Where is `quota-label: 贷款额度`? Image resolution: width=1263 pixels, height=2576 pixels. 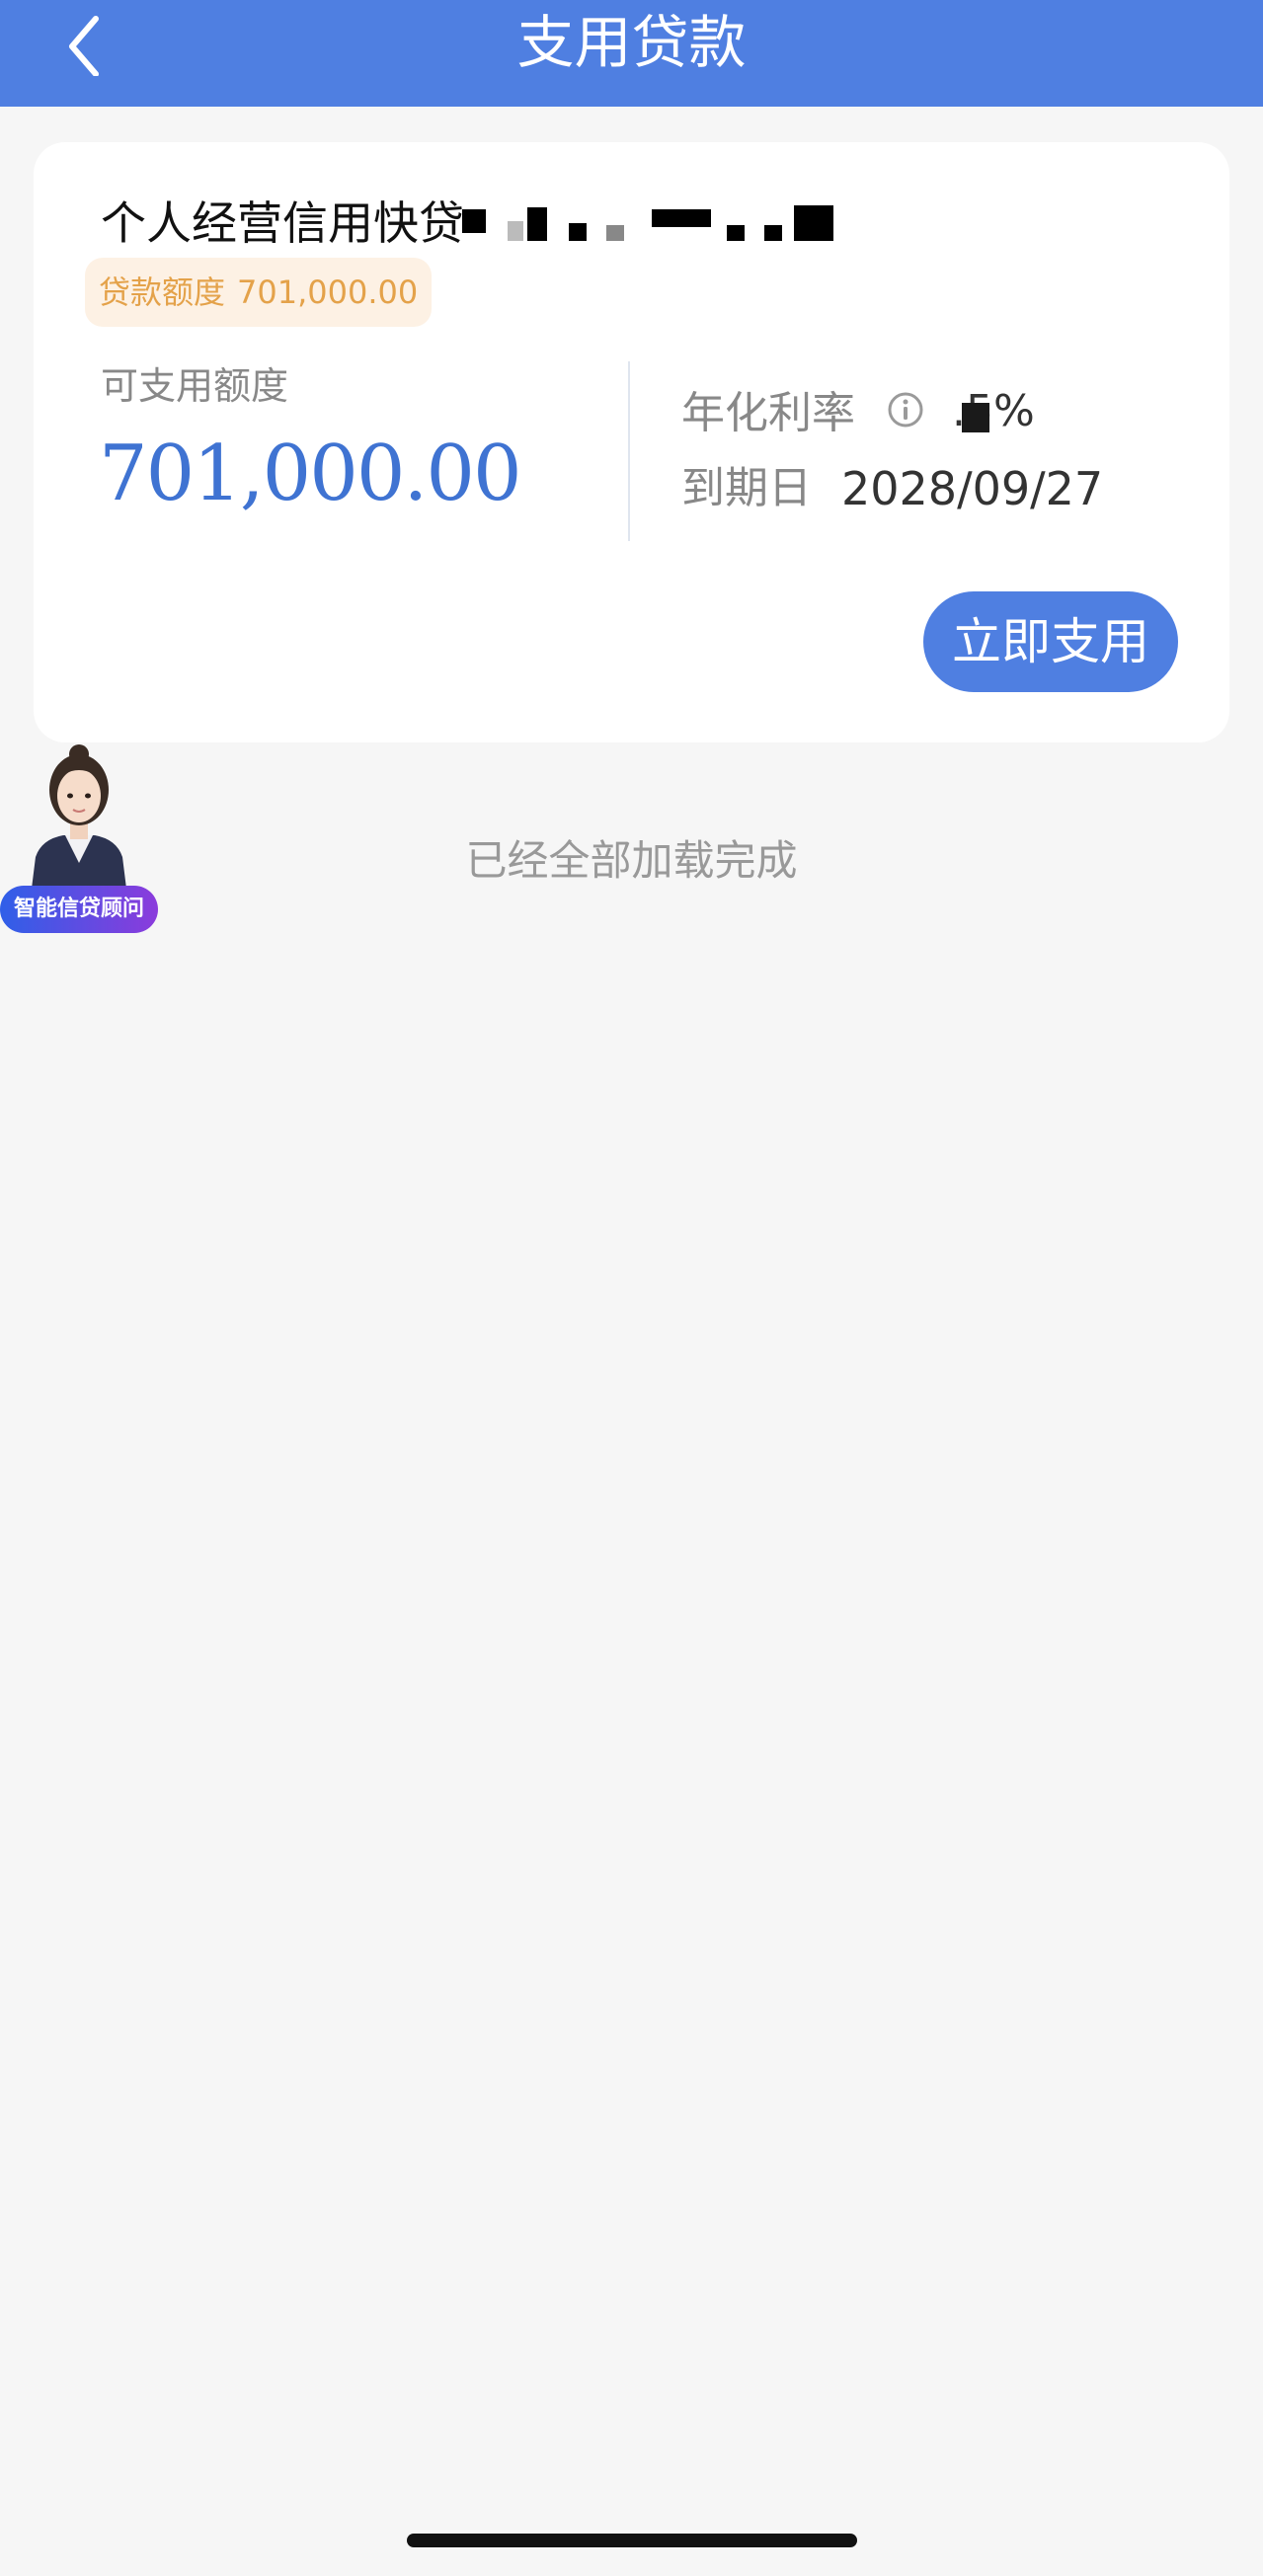
quota-label: 贷款额度 is located at coordinates (162, 292).